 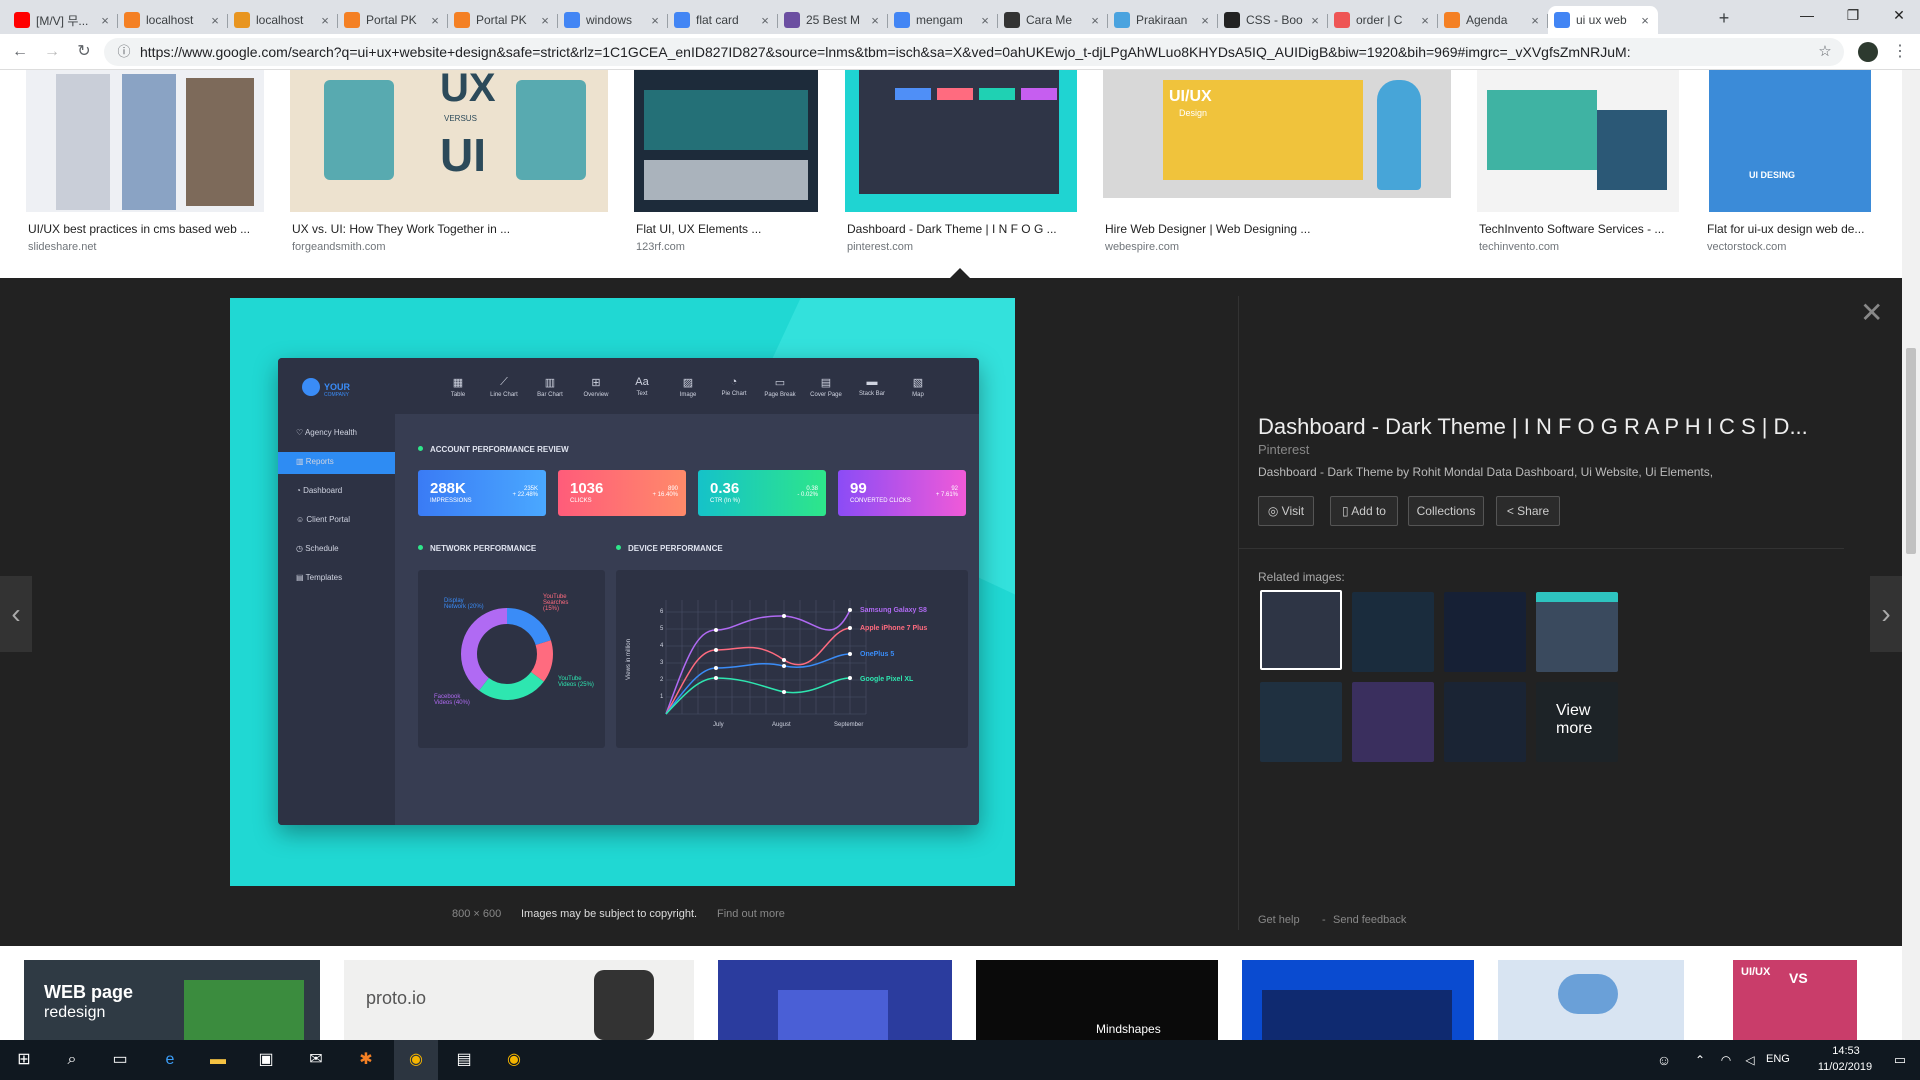 I want to click on edge-icon: e, so click(x=170, y=1060).